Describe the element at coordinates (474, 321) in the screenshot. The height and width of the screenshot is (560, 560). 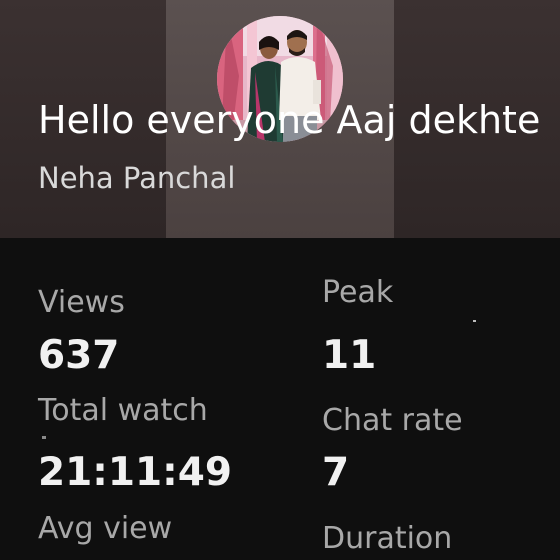
I see `peak-indicator` at that location.